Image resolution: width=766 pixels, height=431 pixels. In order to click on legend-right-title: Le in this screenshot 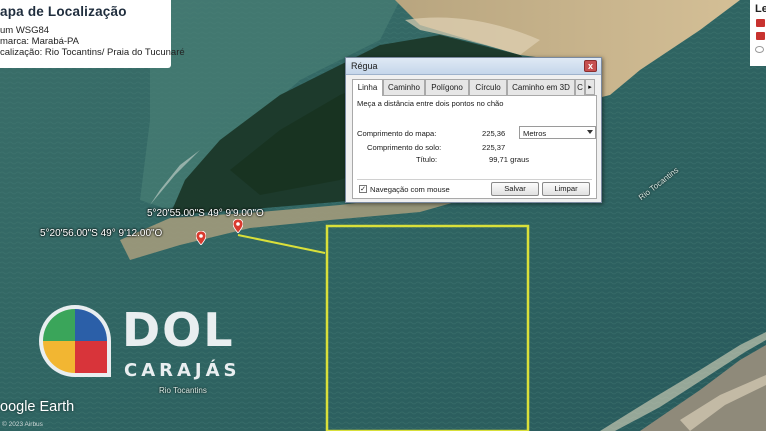, I will do `click(760, 9)`.